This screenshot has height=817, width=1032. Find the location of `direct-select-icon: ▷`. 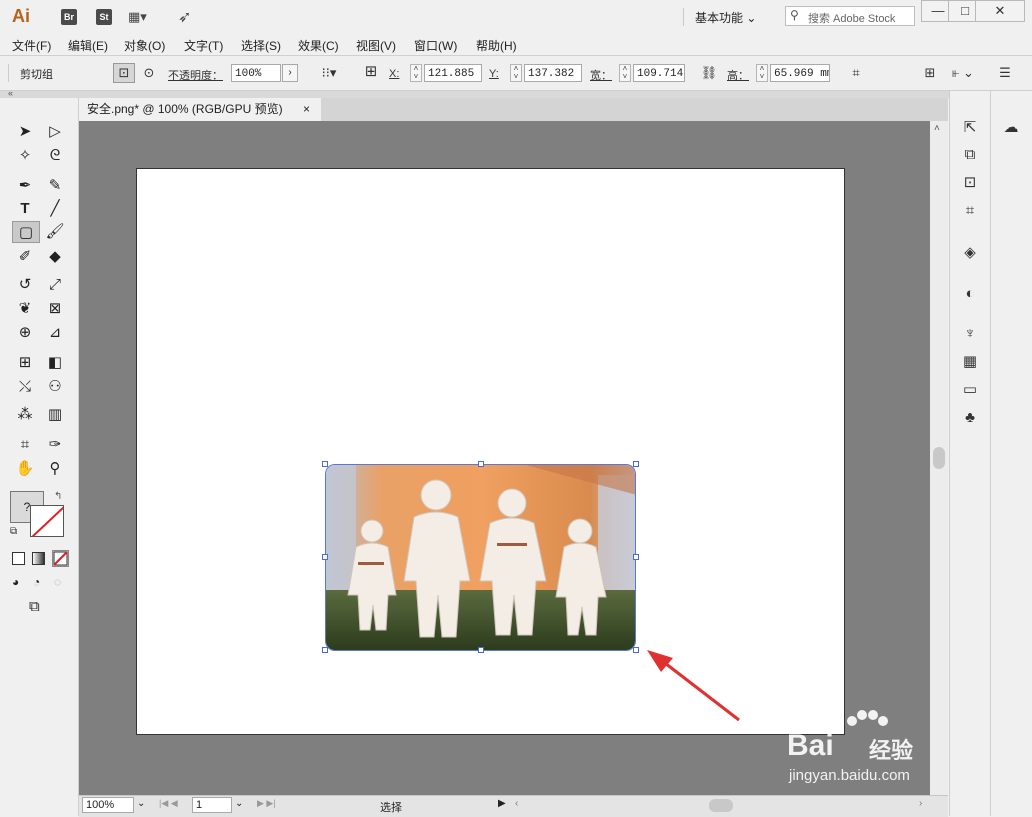

direct-select-icon: ▷ is located at coordinates (55, 132).